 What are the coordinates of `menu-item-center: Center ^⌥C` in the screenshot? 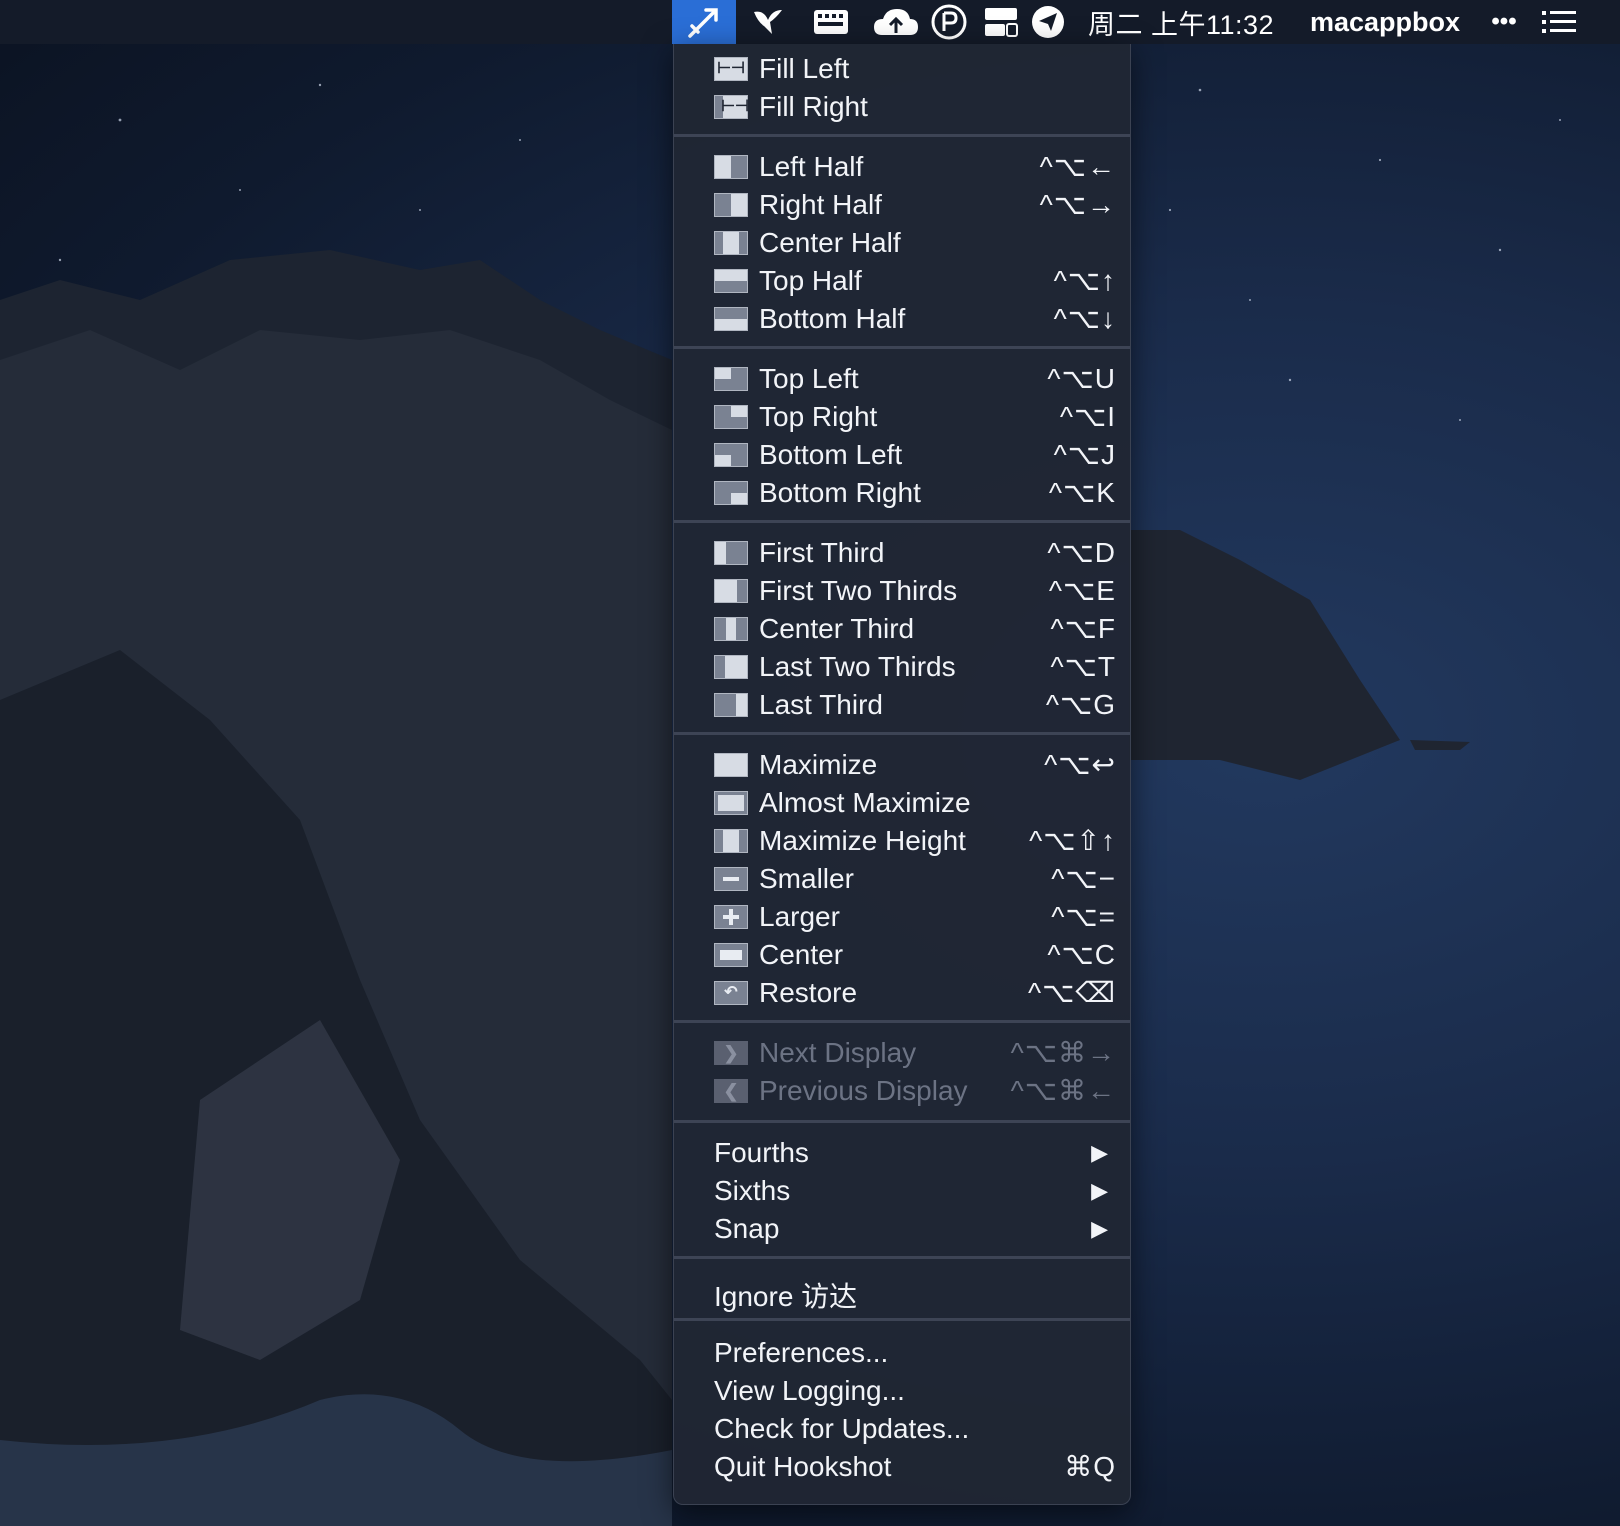 It's located at (902, 955).